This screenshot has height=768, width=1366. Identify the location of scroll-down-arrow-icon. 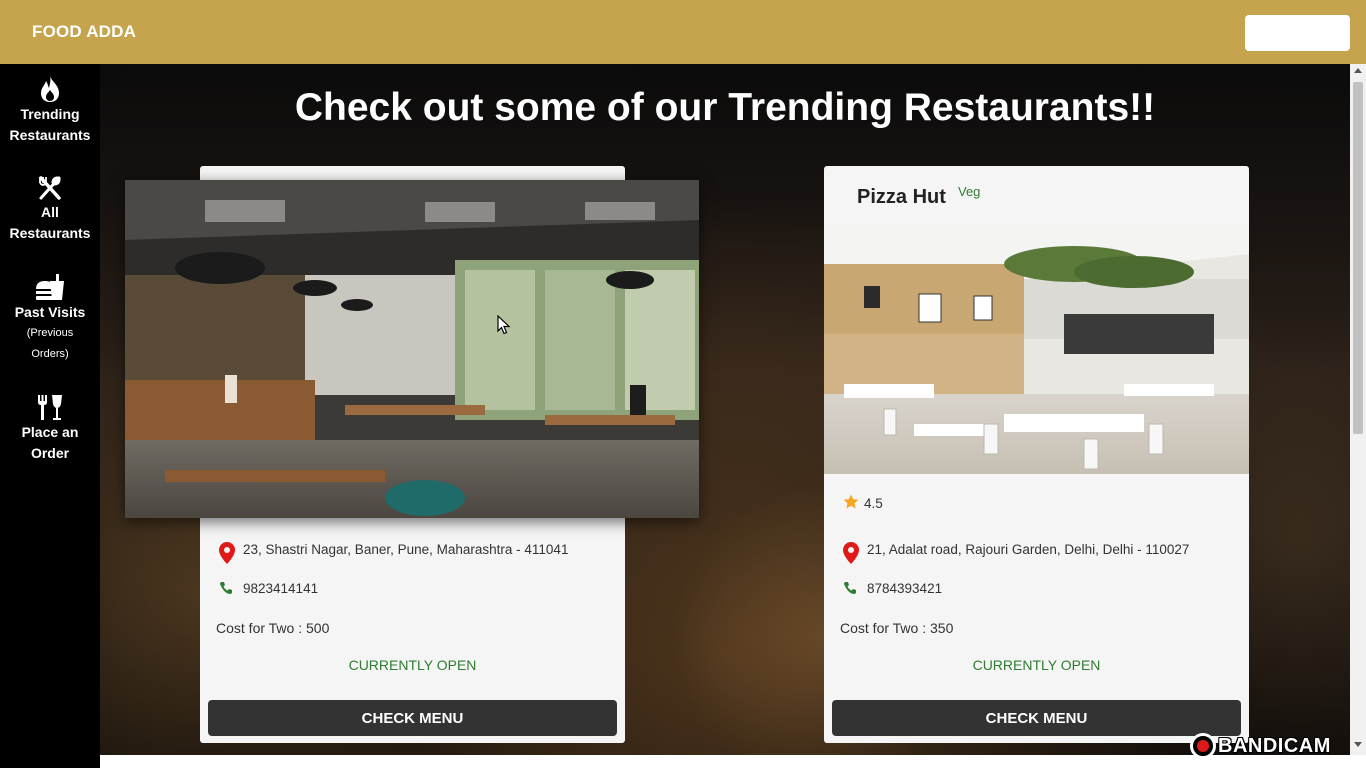
(1358, 744).